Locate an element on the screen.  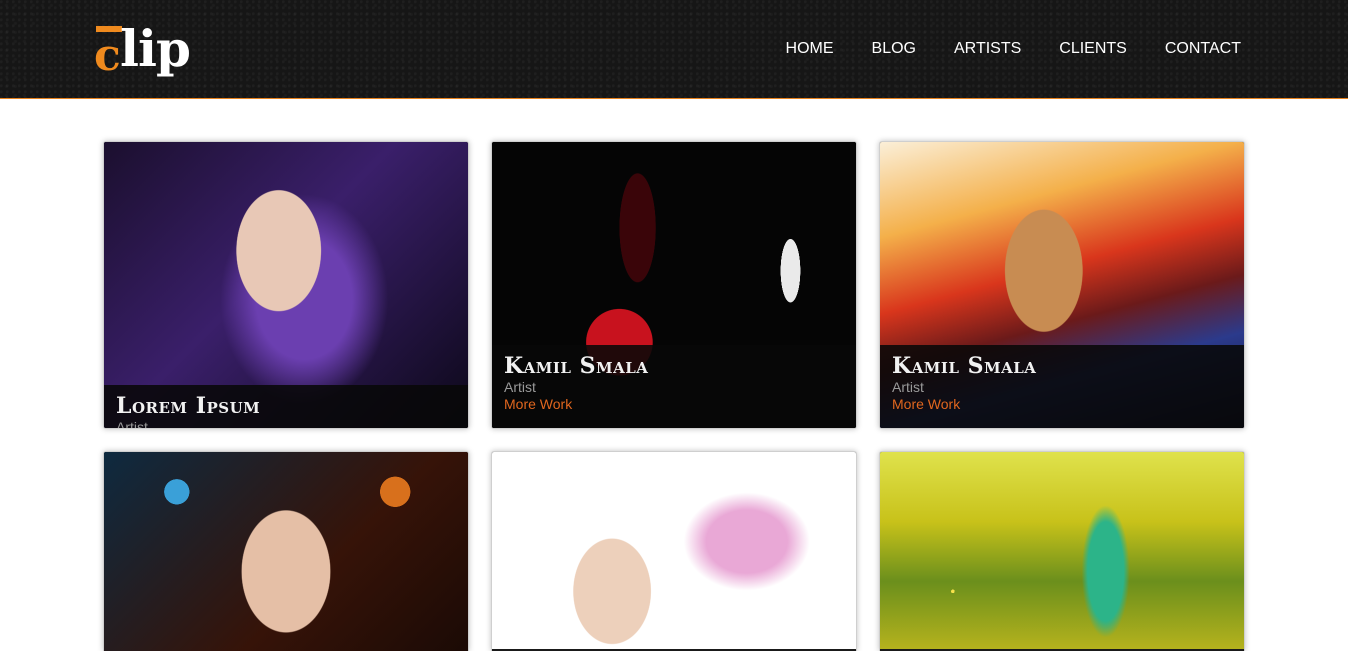
artist-name: Lorem Ipsum is located at coordinates (188, 406).